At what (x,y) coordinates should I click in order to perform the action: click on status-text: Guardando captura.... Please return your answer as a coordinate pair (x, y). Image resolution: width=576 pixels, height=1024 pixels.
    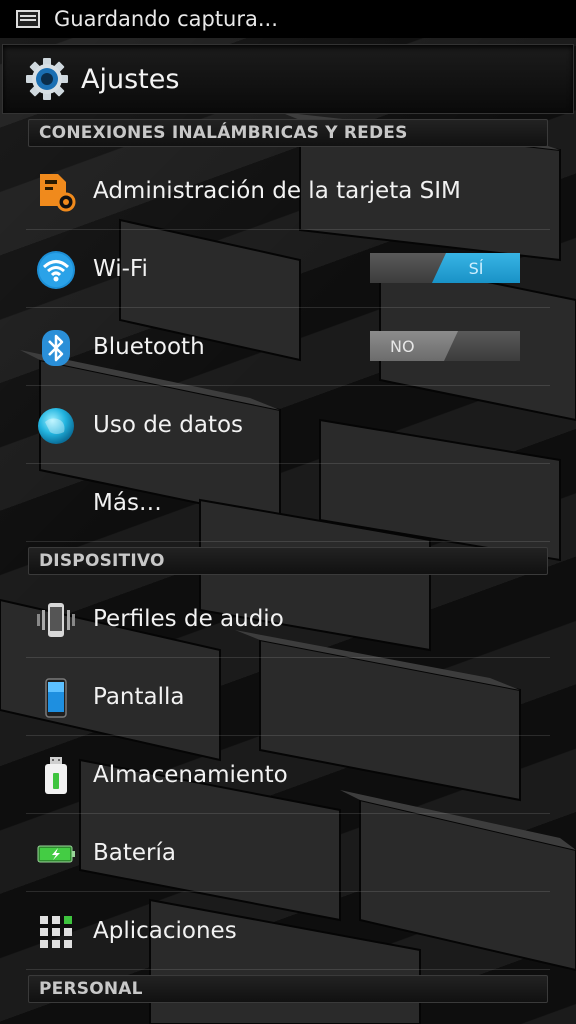
    Looking at the image, I should click on (166, 19).